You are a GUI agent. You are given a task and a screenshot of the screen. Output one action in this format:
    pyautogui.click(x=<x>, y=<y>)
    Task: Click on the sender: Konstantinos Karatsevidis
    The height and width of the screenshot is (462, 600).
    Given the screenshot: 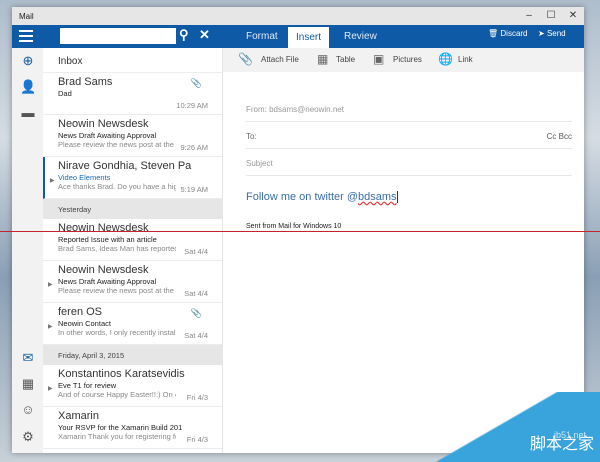 What is the action you would take?
    pyautogui.click(x=121, y=374)
    